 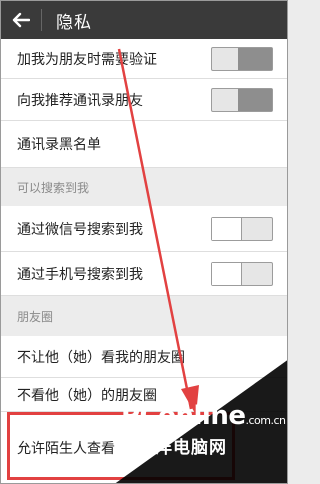 I want to click on setting-row-search-by-wechat-id: 通过微信号搜索到我, so click(x=144, y=229).